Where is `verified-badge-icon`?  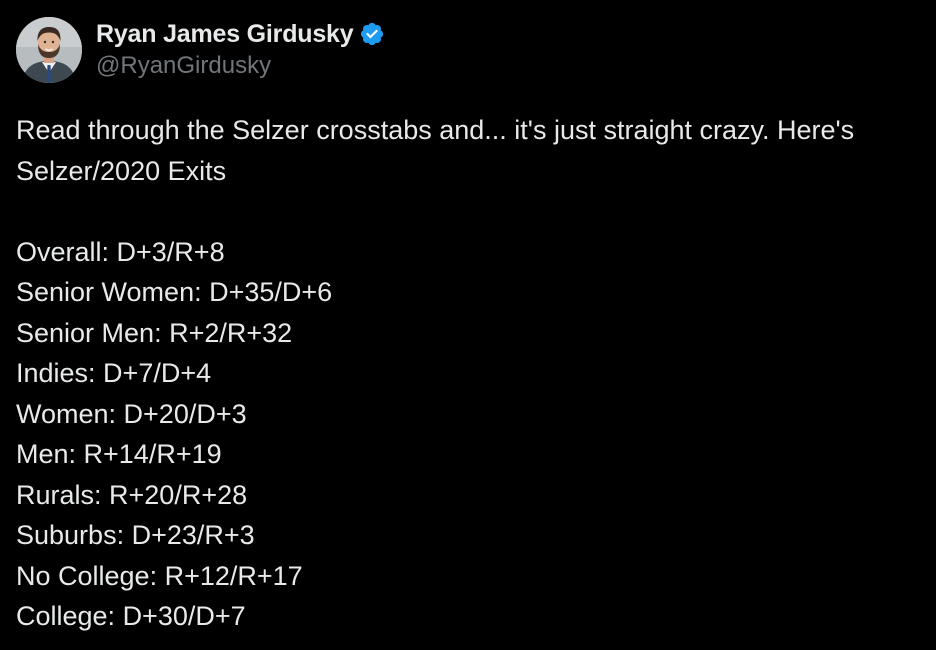
verified-badge-icon is located at coordinates (372, 34).